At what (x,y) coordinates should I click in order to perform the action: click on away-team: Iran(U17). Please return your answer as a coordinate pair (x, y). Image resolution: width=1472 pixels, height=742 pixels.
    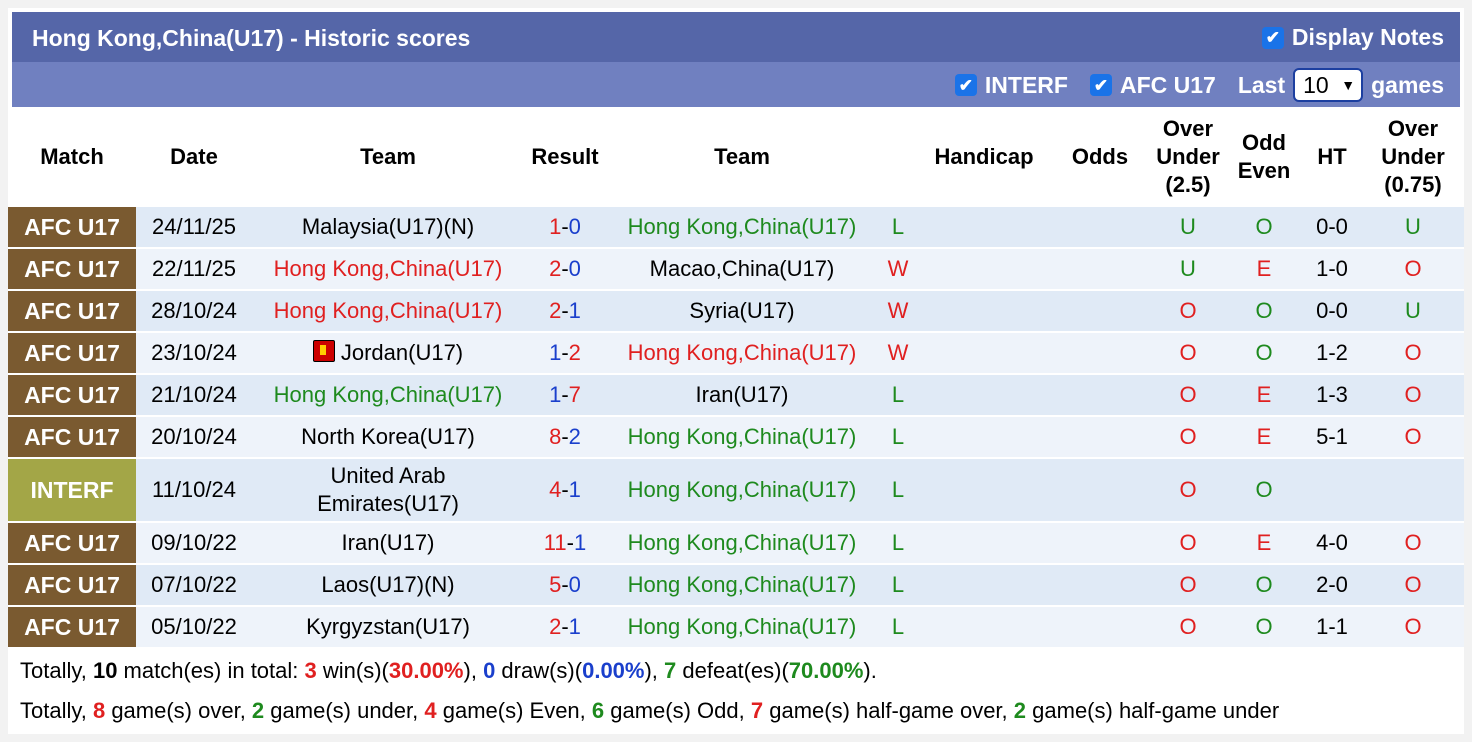
    Looking at the image, I should click on (742, 395).